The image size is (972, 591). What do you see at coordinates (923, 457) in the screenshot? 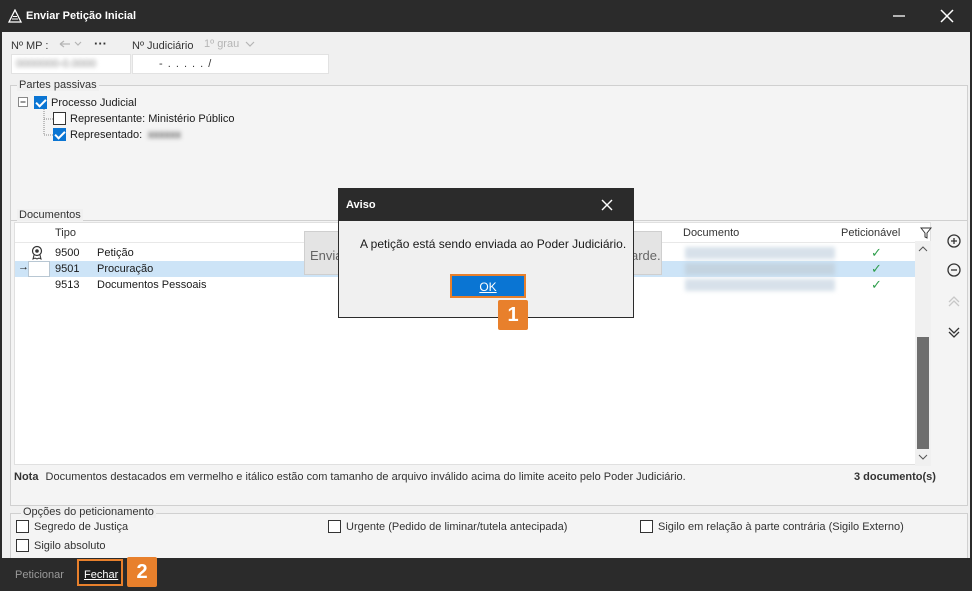
I see `scroll-down-icon` at bounding box center [923, 457].